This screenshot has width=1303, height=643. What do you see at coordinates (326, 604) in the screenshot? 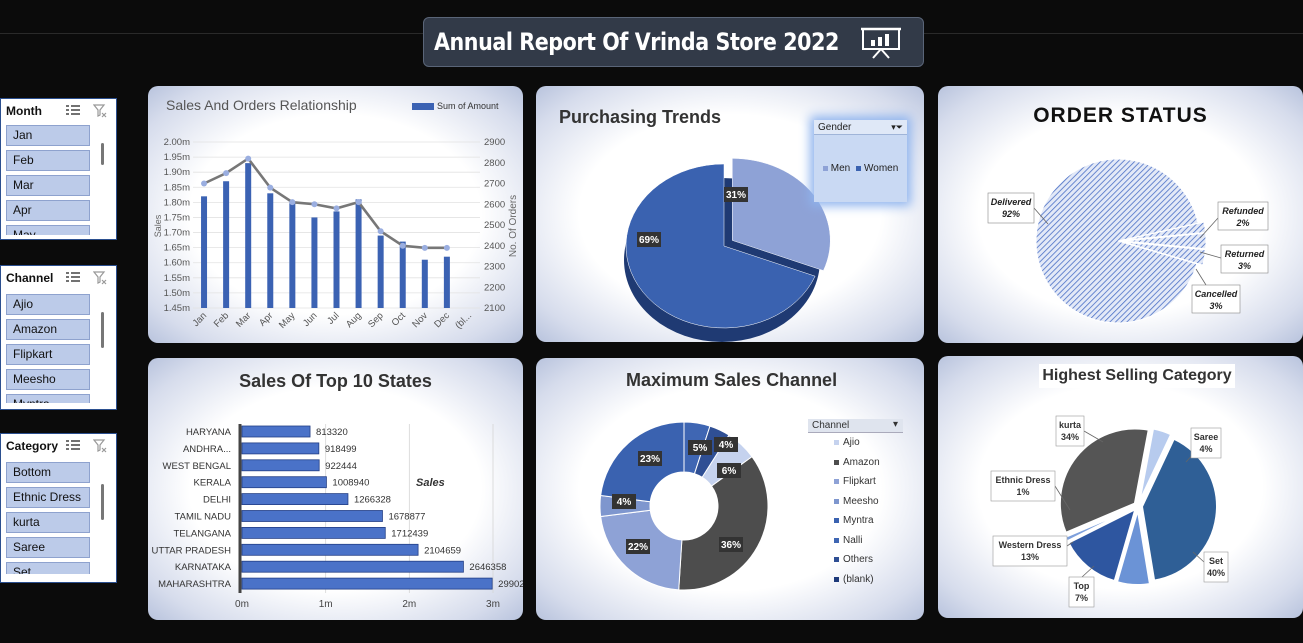
I see `x-tick-label: 1m` at bounding box center [326, 604].